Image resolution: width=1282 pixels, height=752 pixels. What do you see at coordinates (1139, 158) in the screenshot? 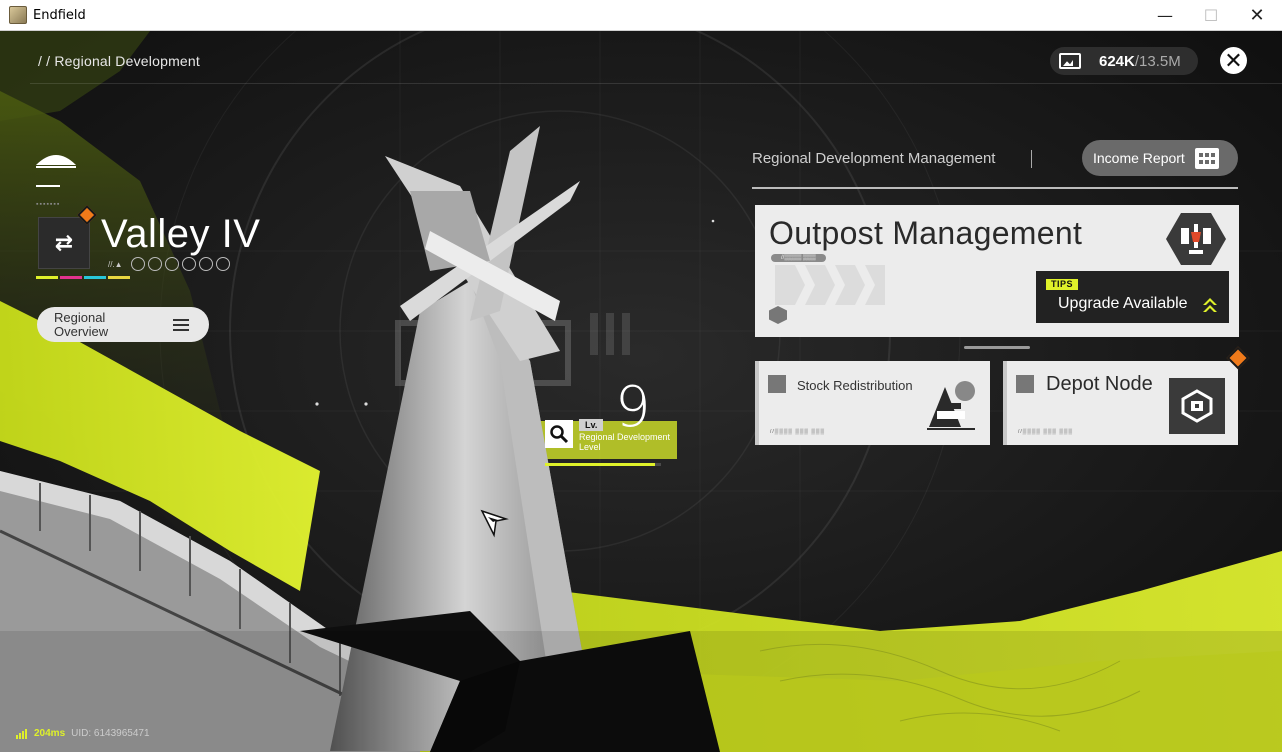
I see `income-report-label: Income Report` at bounding box center [1139, 158].